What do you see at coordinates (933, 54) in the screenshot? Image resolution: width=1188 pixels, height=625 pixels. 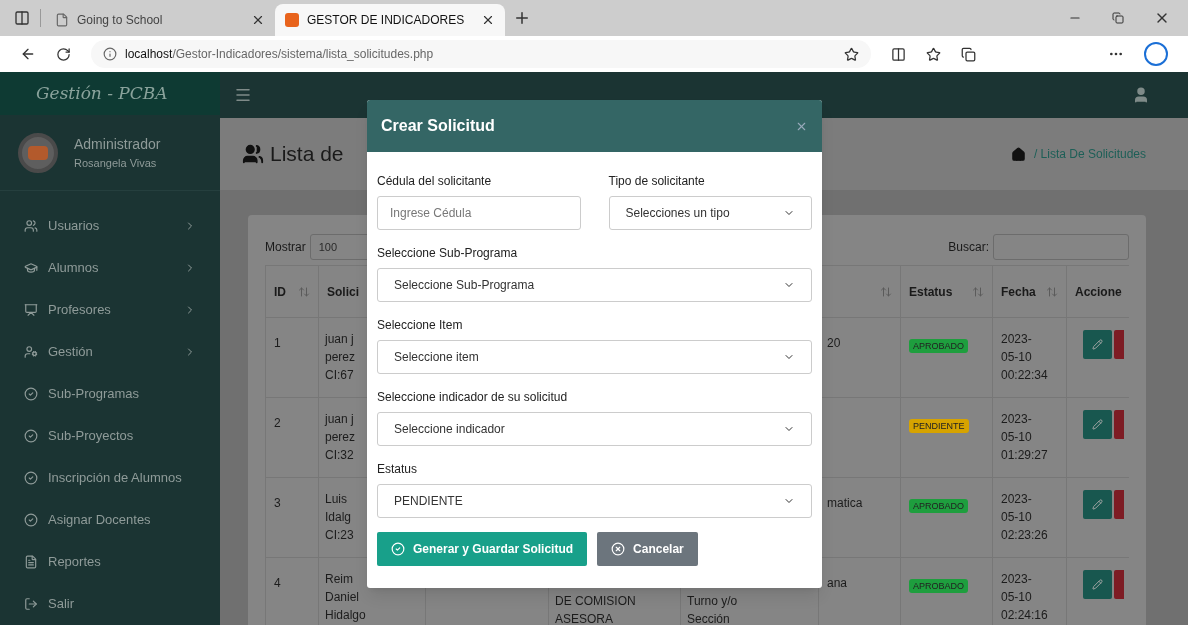 I see `favorites-icon` at bounding box center [933, 54].